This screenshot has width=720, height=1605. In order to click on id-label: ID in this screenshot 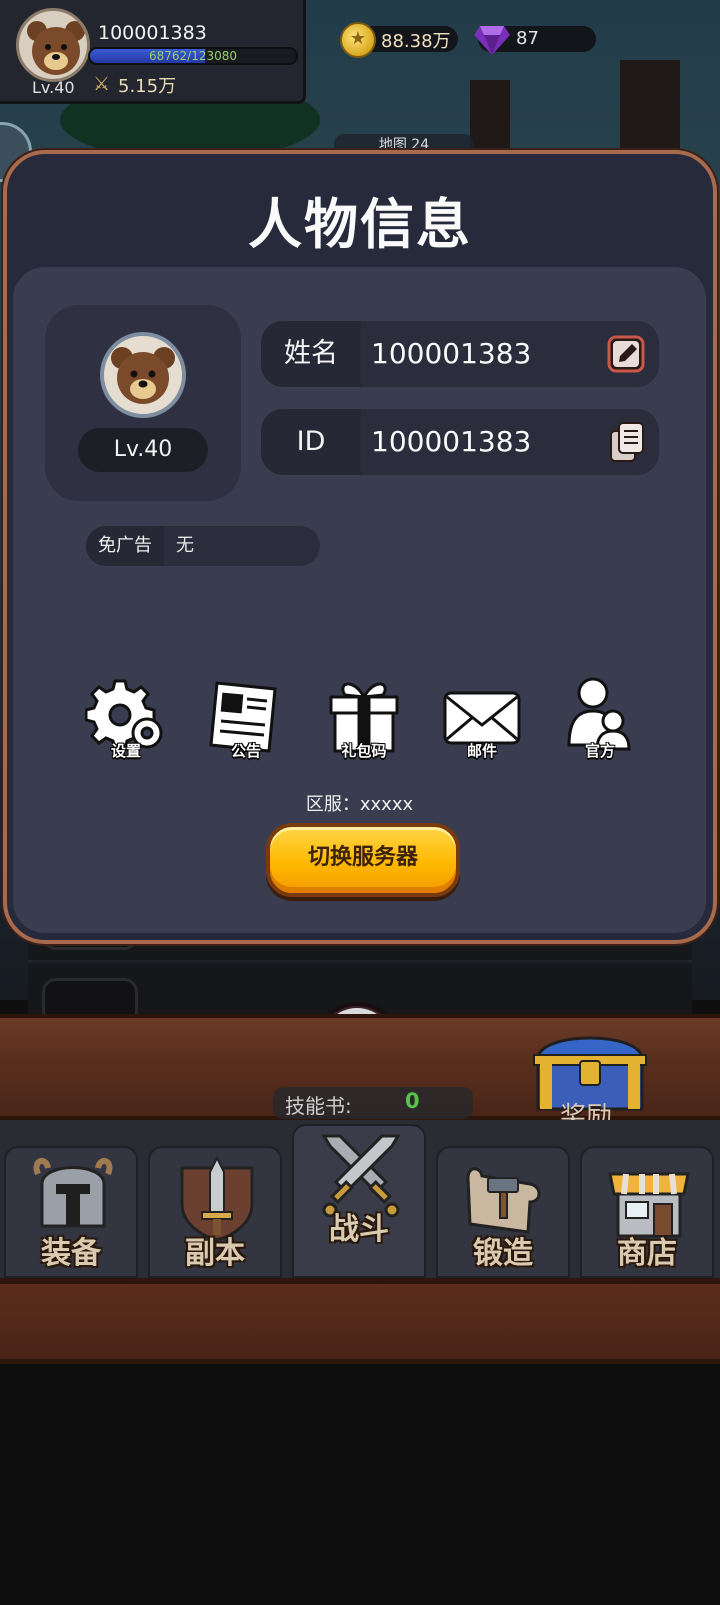, I will do `click(311, 442)`.